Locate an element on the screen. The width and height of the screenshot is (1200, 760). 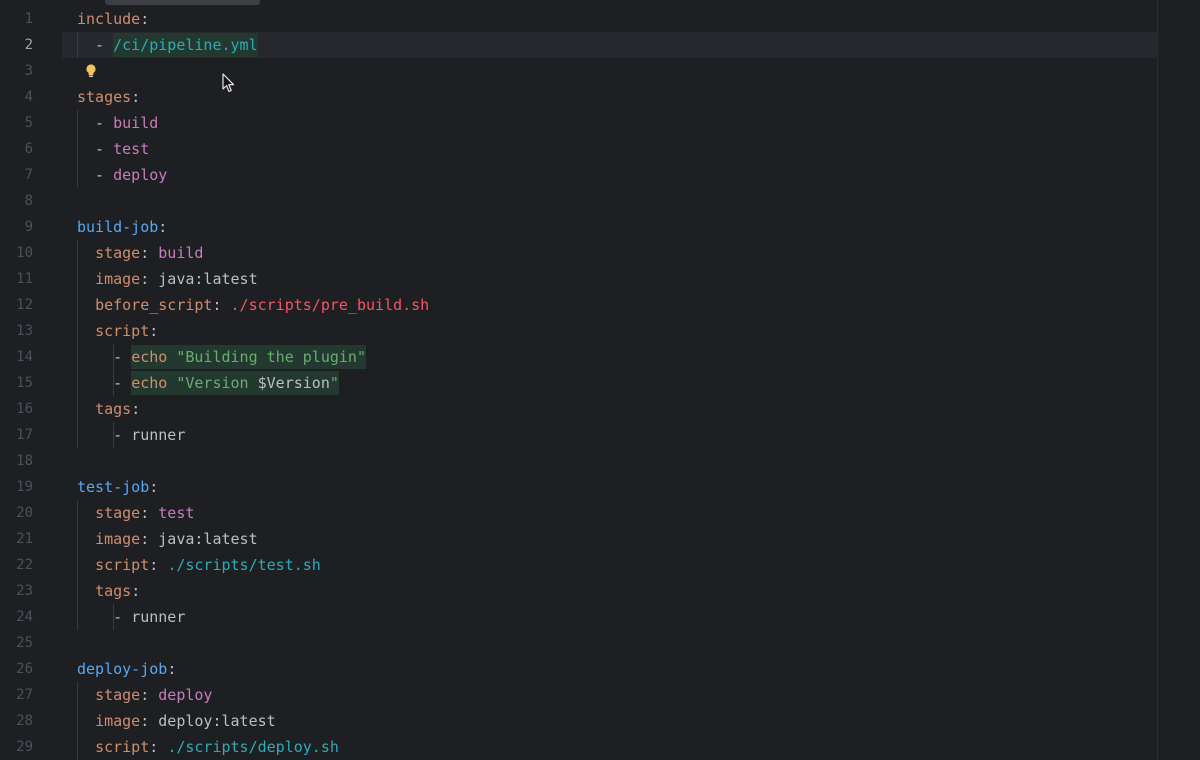
line-number: 8 is located at coordinates (16, 201).